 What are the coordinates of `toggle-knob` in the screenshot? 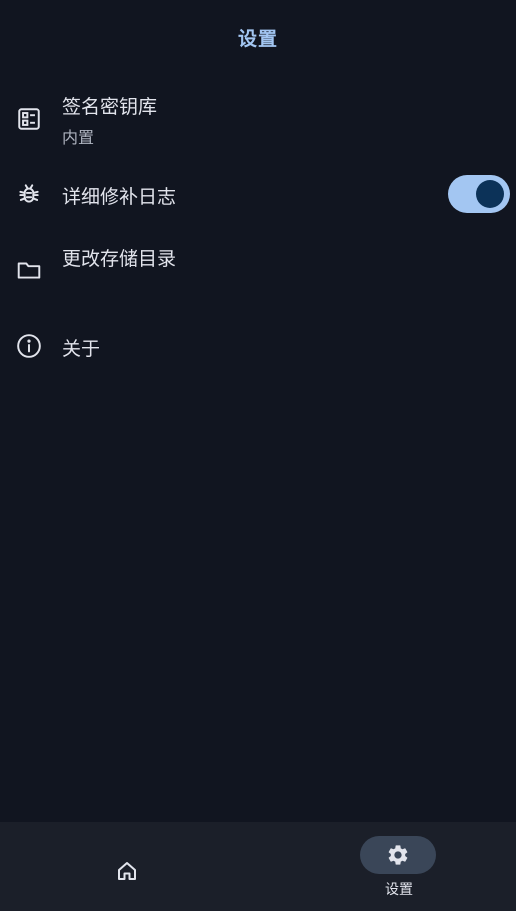 It's located at (490, 194).